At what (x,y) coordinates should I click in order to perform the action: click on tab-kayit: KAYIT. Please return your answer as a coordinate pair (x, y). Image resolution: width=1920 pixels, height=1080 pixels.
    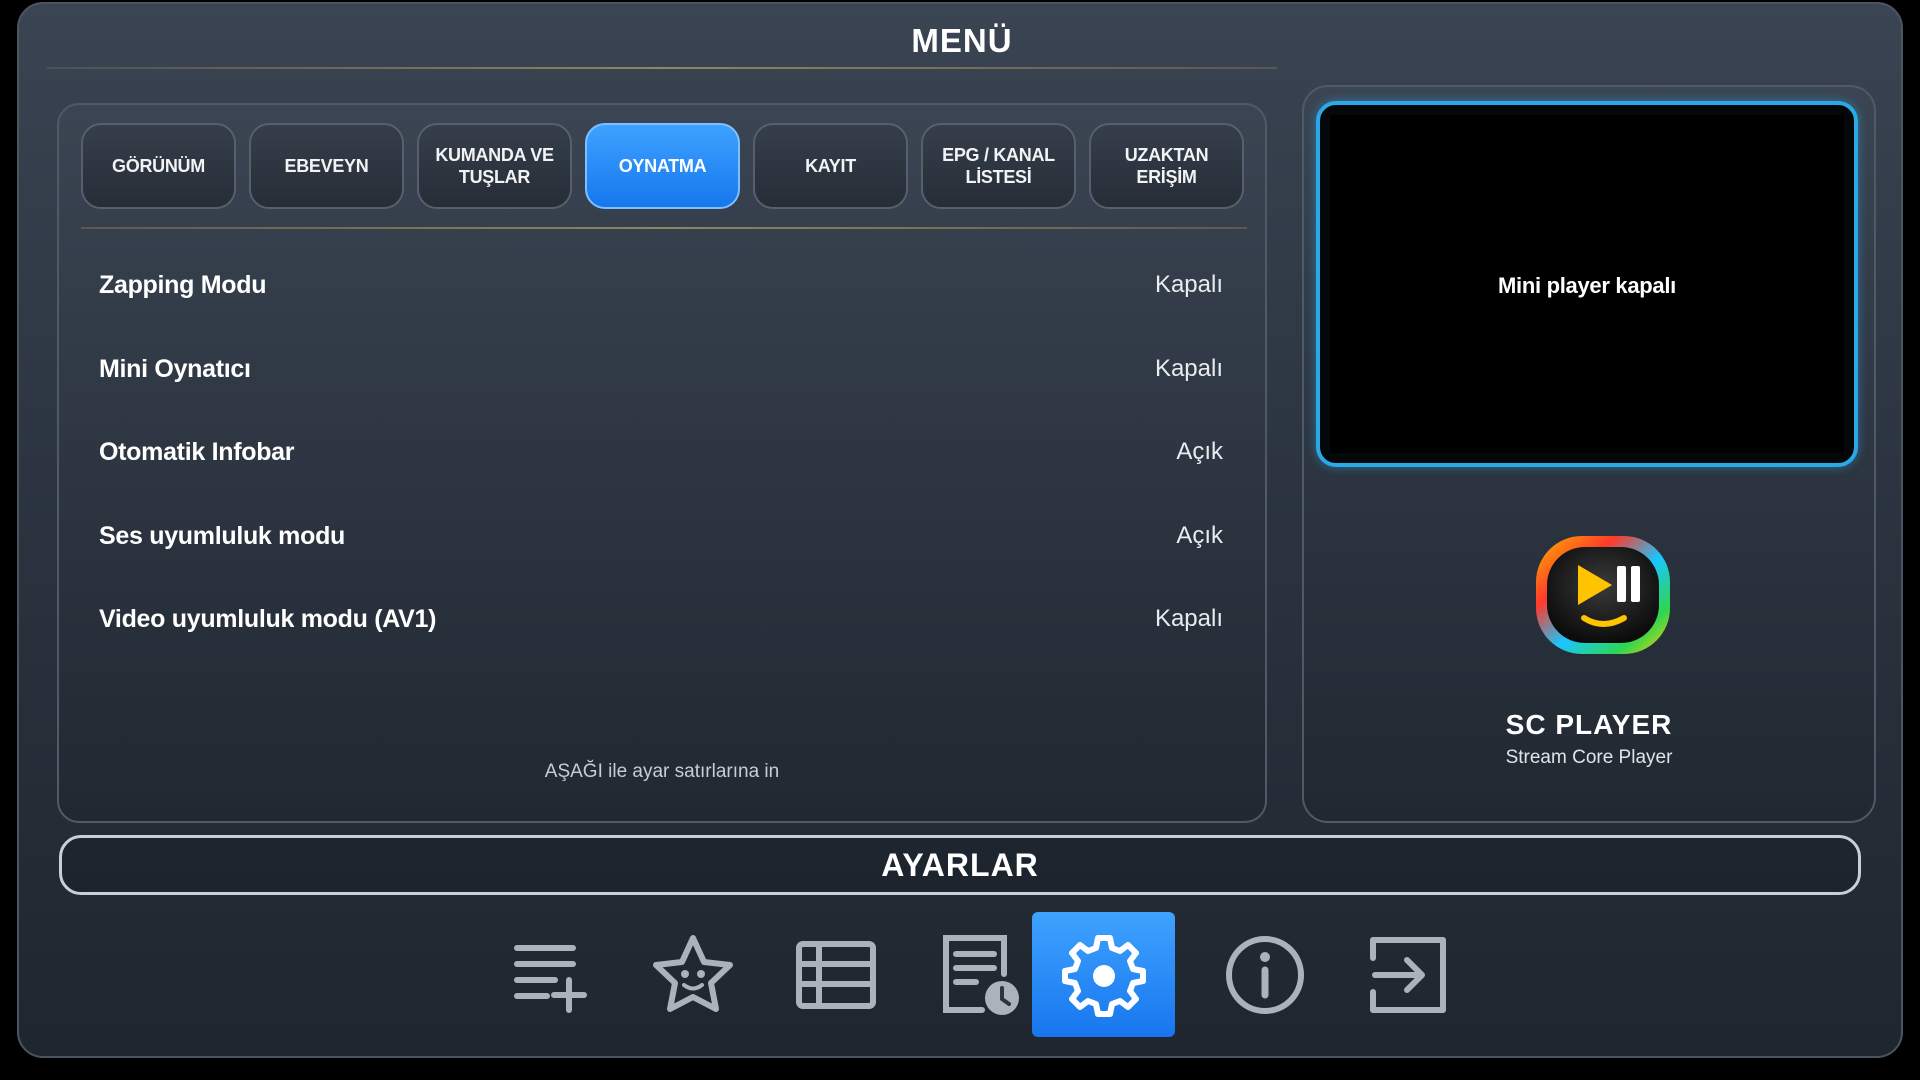
    Looking at the image, I should click on (830, 166).